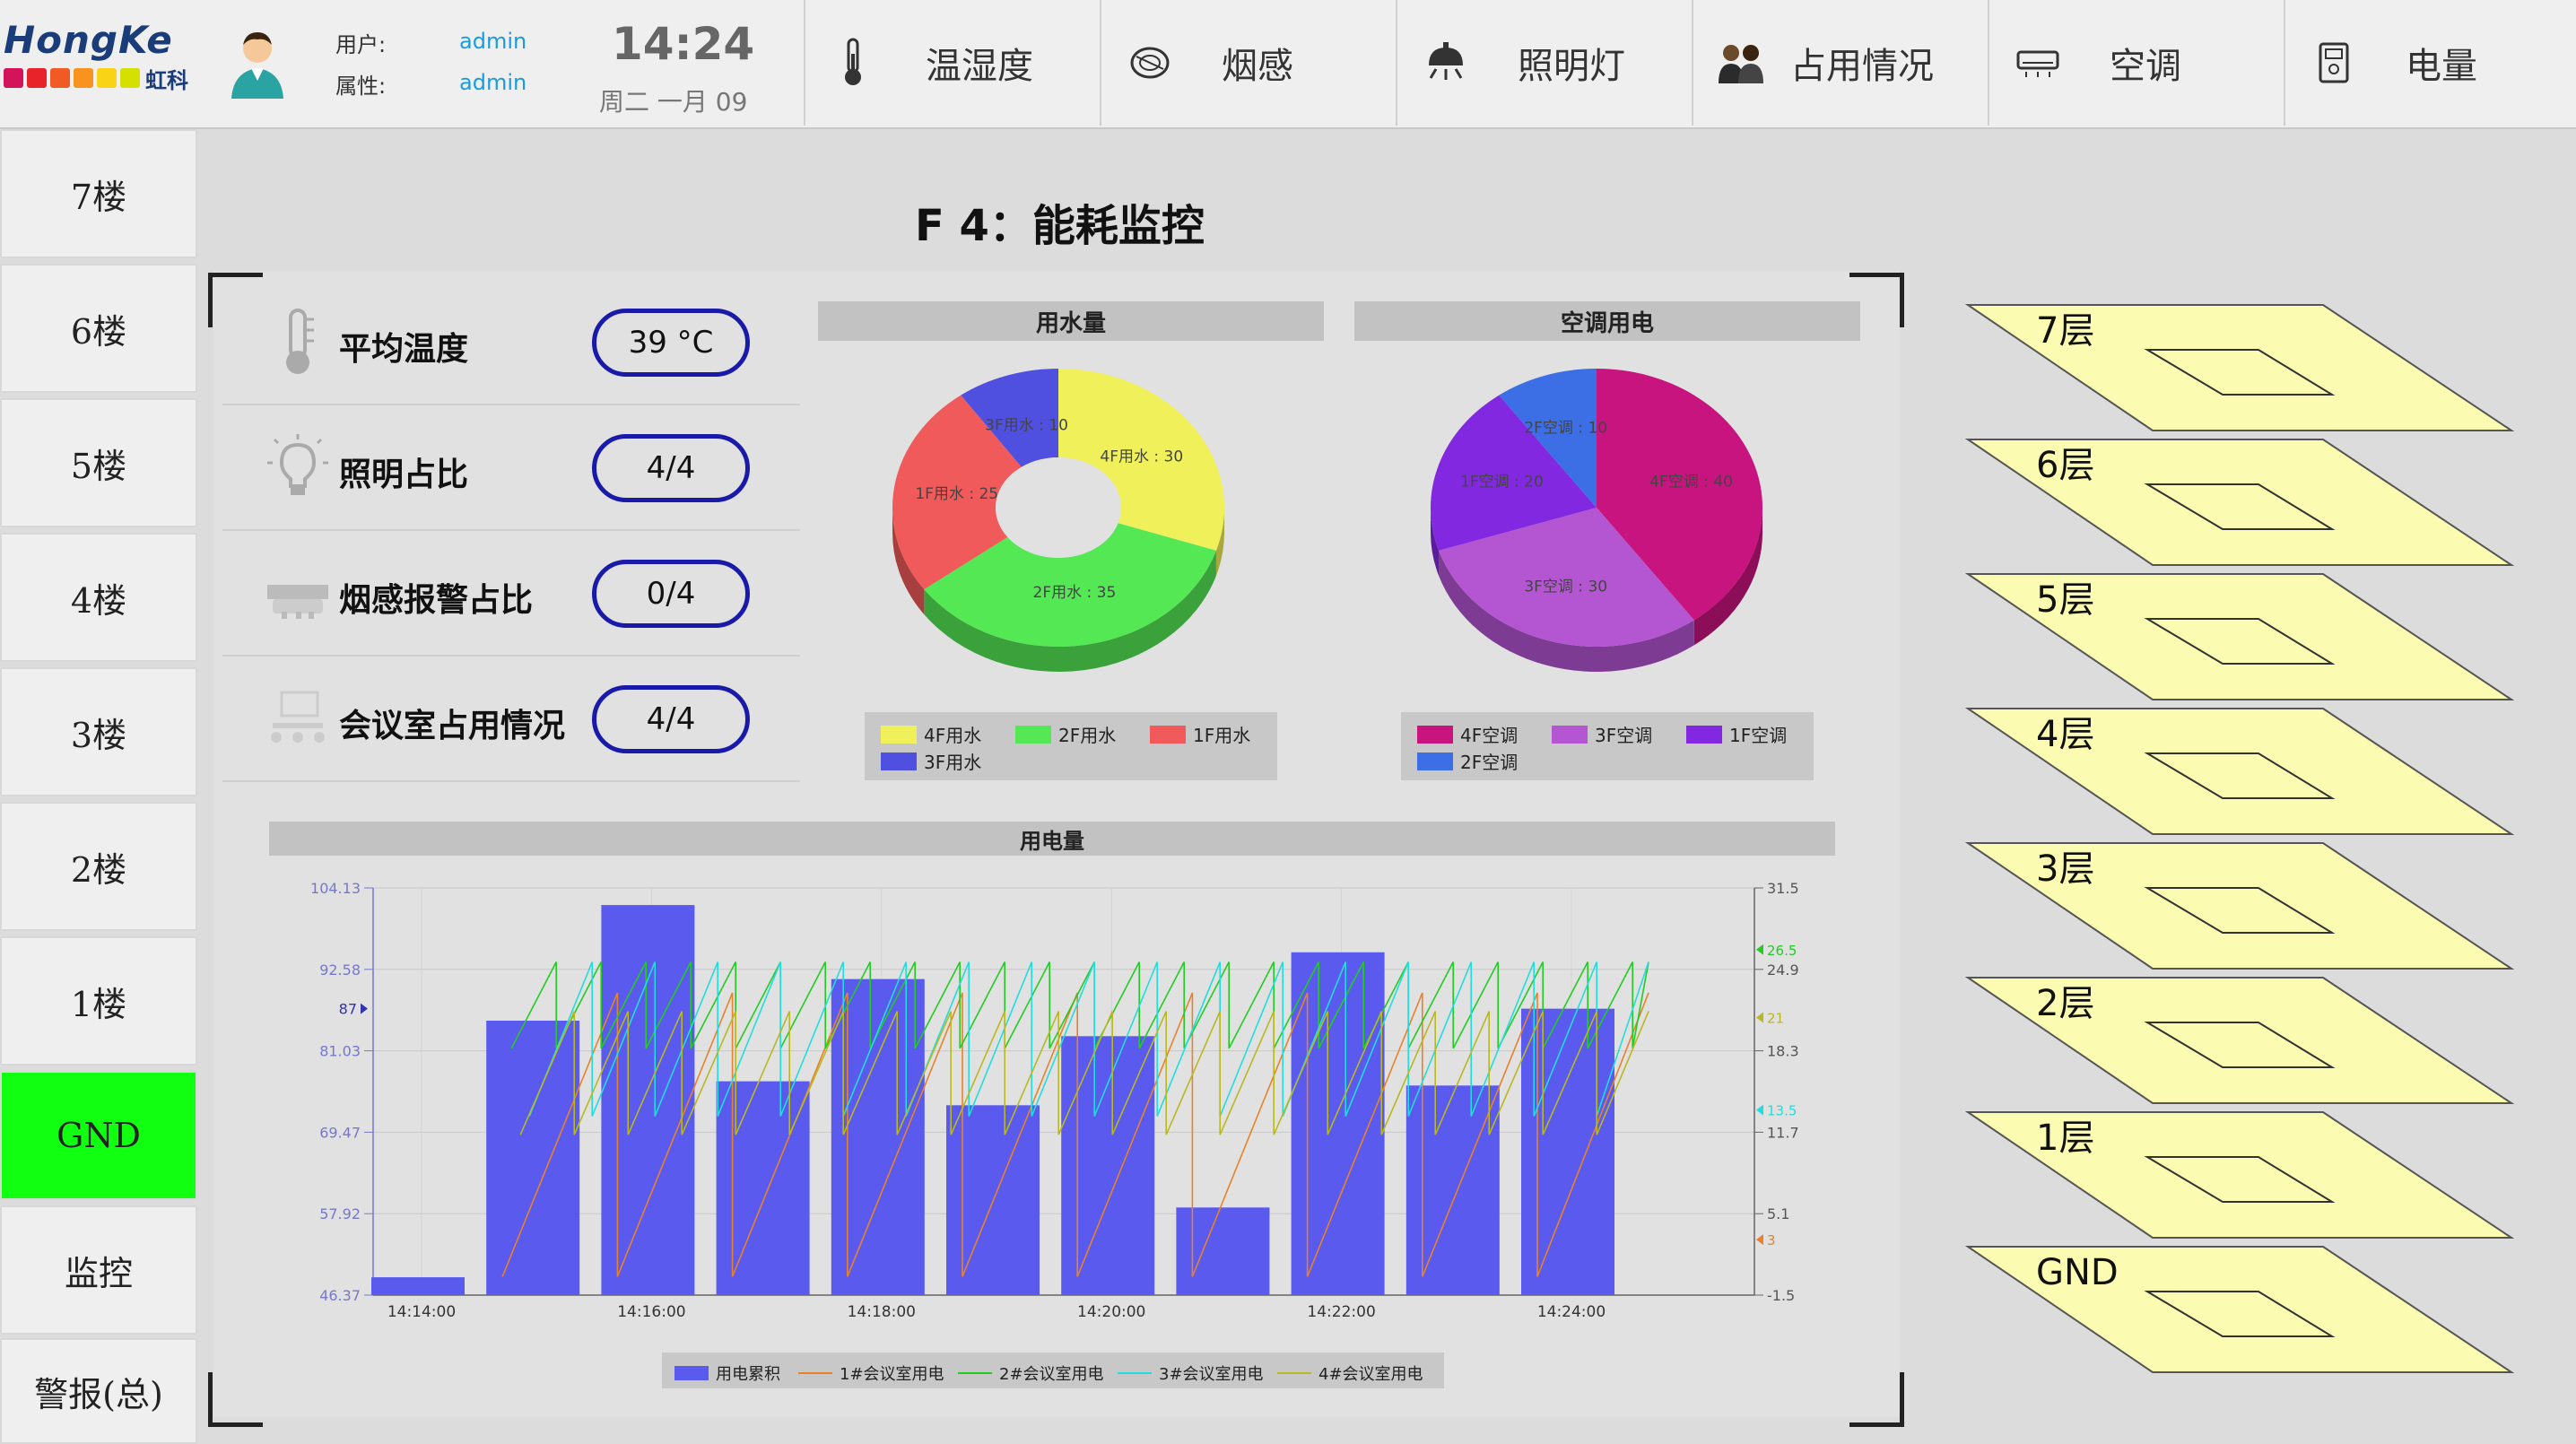 Image resolution: width=2576 pixels, height=1444 pixels. What do you see at coordinates (1782, 951) in the screenshot?
I see `y-right-current-marker: 26.5` at bounding box center [1782, 951].